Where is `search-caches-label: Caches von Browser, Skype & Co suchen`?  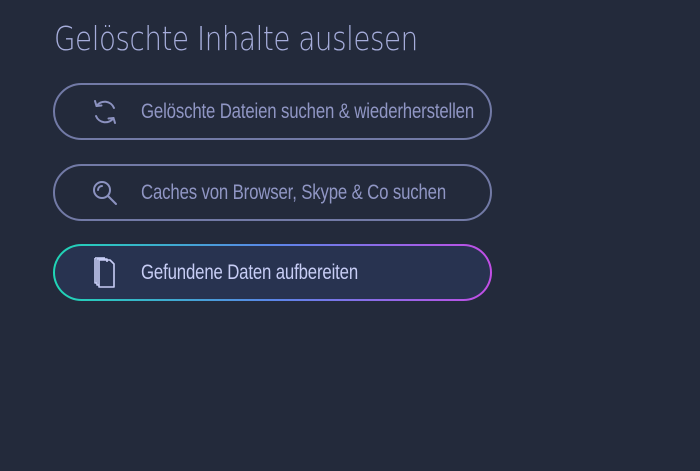 search-caches-label: Caches von Browser, Skype & Co suchen is located at coordinates (294, 192).